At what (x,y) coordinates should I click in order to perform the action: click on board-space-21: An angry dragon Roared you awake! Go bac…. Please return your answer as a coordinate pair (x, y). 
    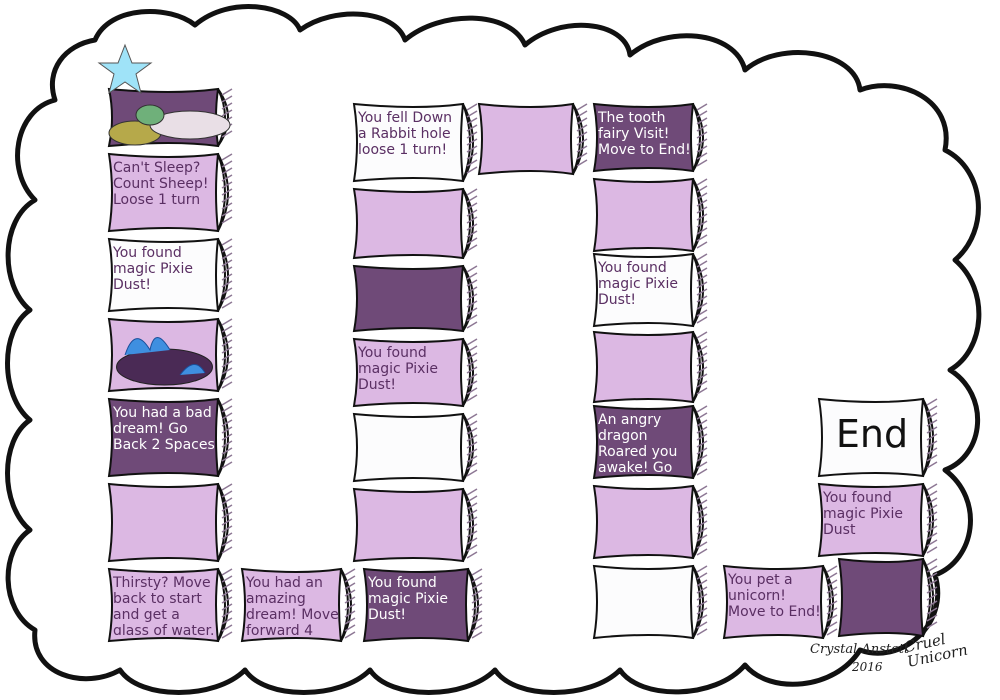
    Looking at the image, I should click on (652, 442).